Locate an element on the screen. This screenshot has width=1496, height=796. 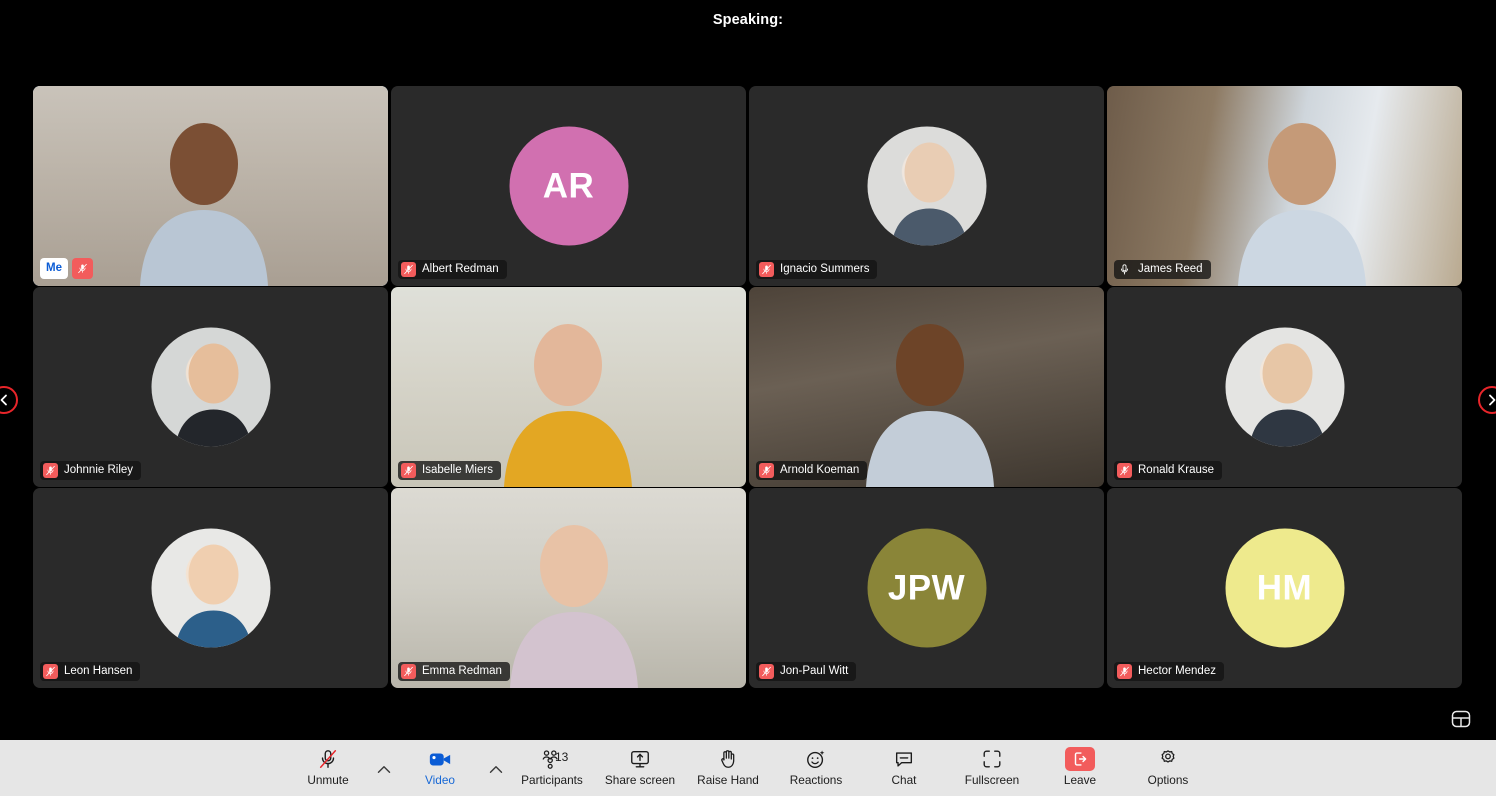
share-screen-icon is located at coordinates (640, 759).